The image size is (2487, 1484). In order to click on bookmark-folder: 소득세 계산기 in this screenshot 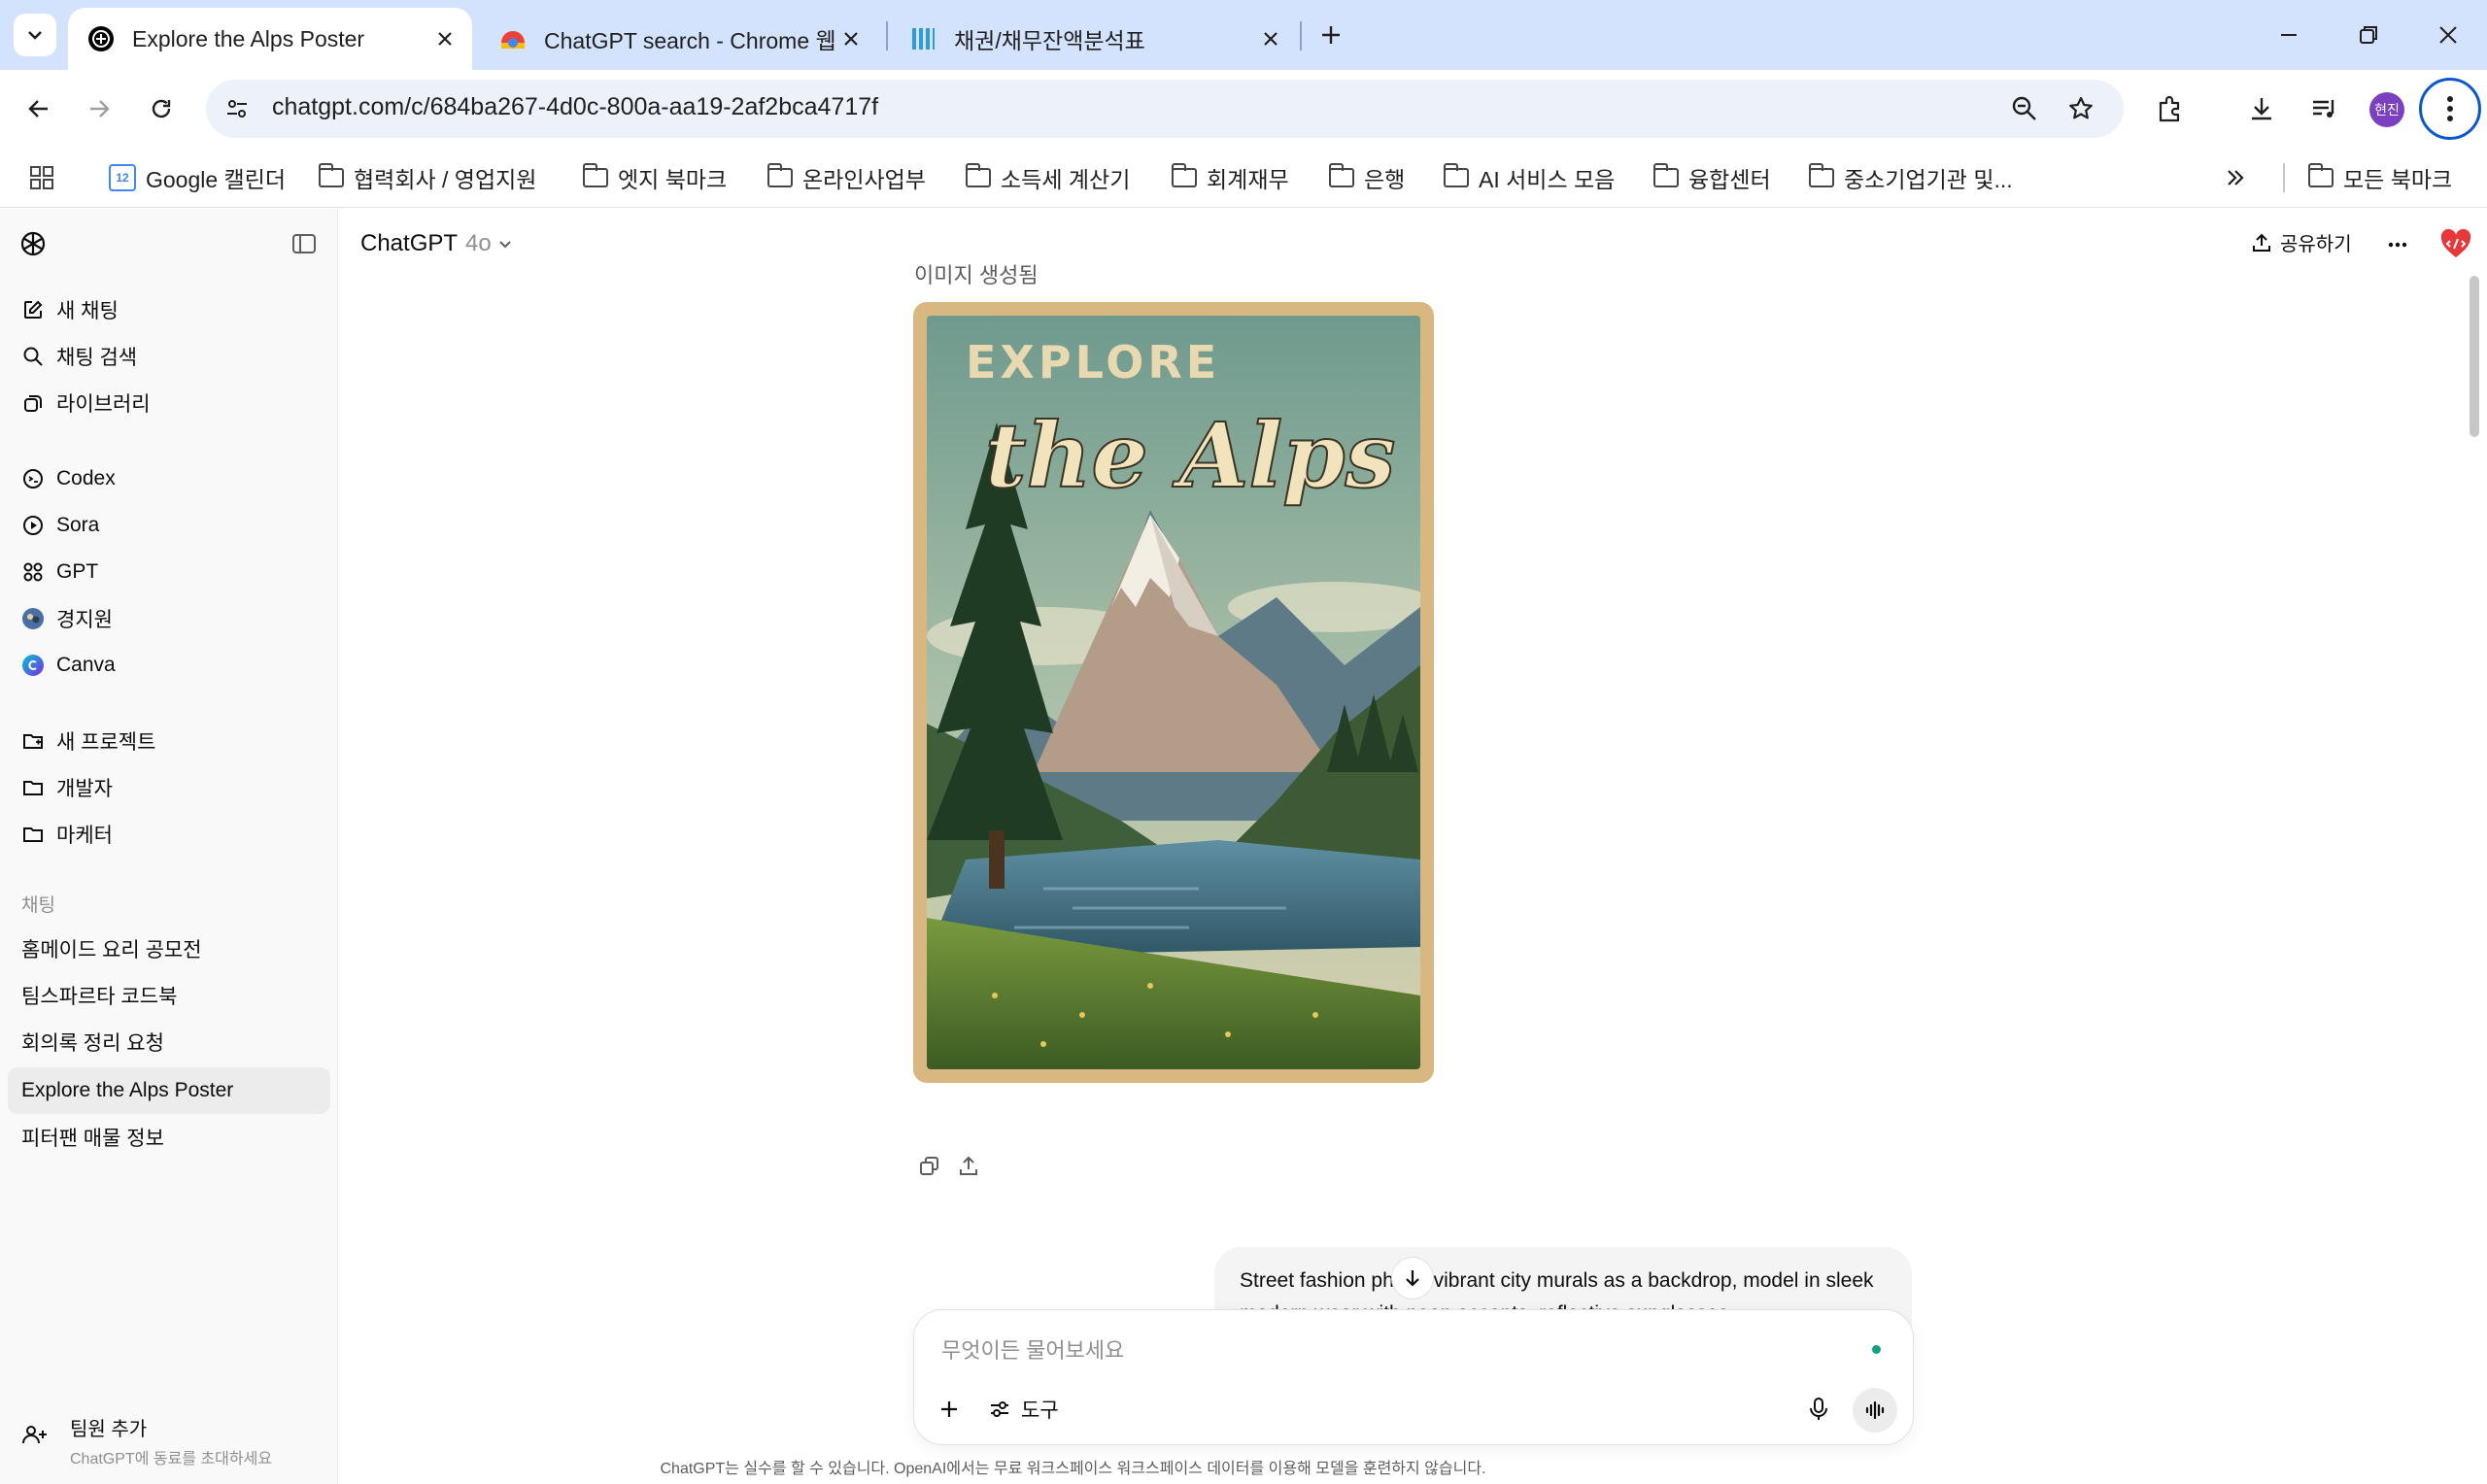, I will do `click(1047, 177)`.